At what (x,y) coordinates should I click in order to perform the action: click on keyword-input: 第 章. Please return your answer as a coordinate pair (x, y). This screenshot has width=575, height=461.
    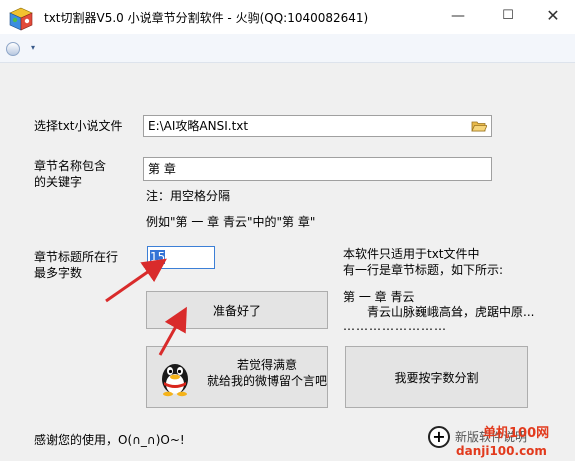
    Looking at the image, I should click on (317, 169).